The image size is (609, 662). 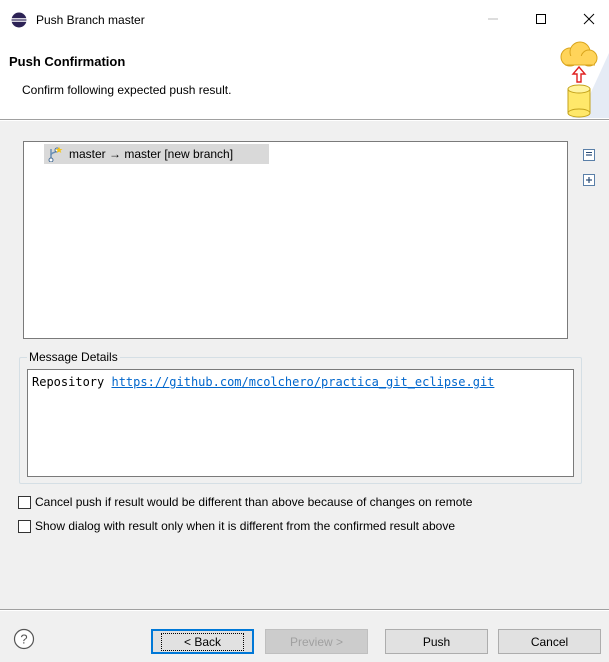 I want to click on header-separator-highlight, so click(x=304, y=120).